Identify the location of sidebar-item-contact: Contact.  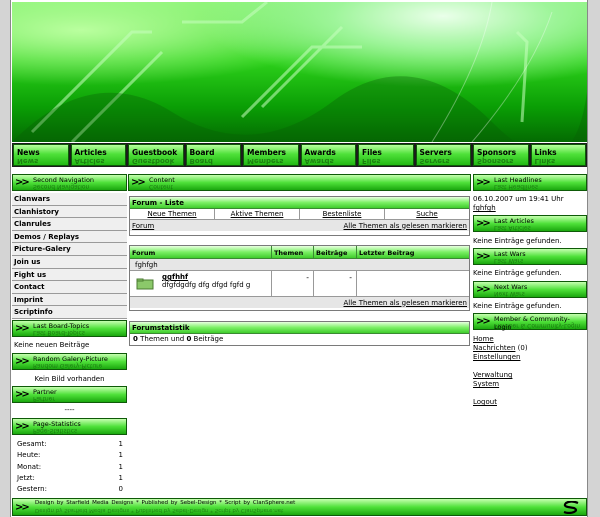
(69, 287).